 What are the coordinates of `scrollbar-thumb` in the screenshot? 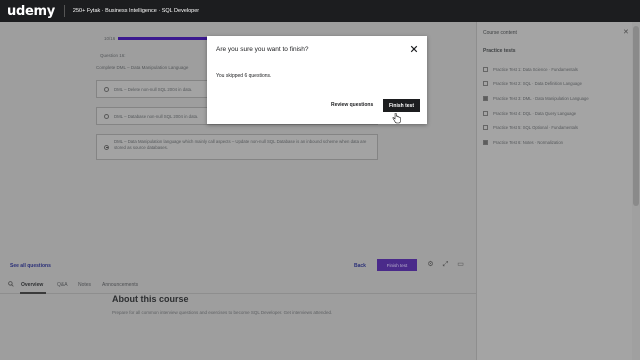 It's located at (636, 116).